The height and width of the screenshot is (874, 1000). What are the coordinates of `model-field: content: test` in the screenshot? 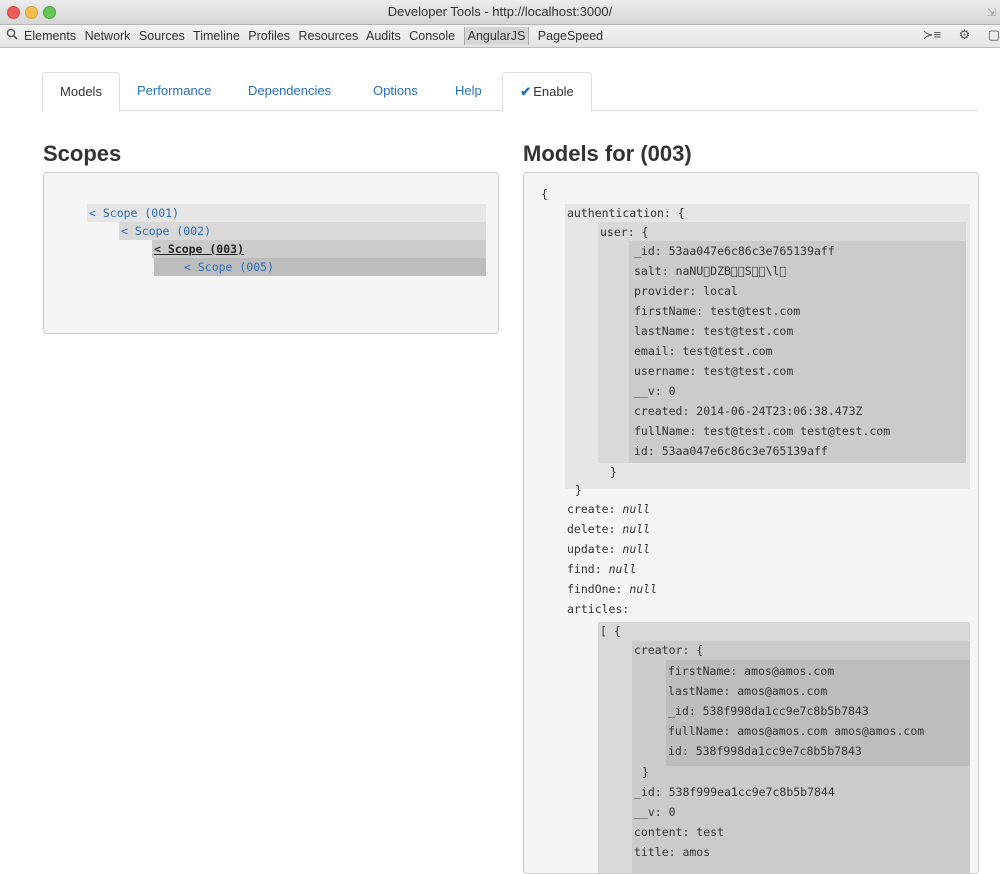 It's located at (679, 832).